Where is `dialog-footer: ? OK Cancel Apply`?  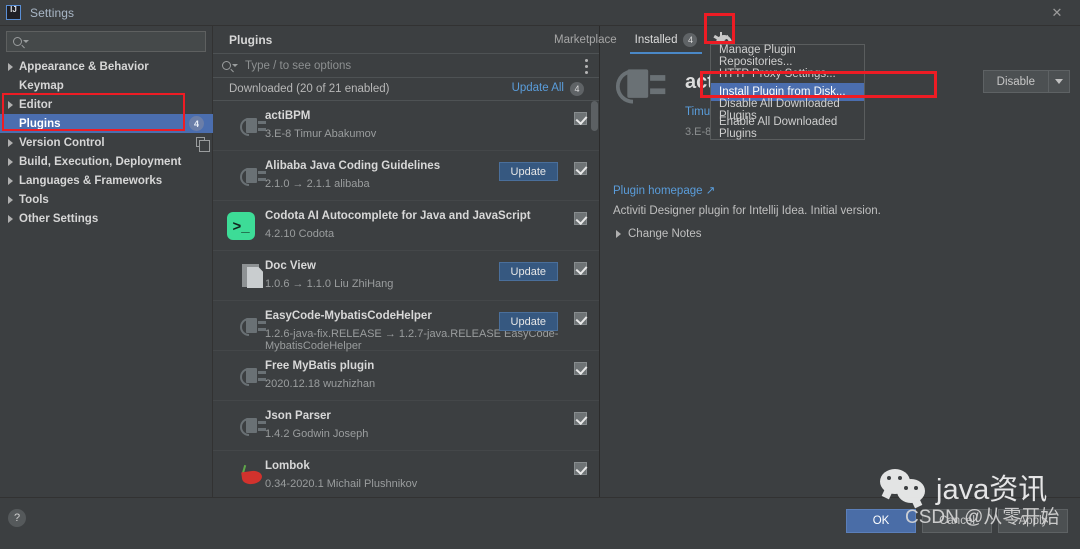
dialog-footer: ? OK Cancel Apply is located at coordinates (540, 523).